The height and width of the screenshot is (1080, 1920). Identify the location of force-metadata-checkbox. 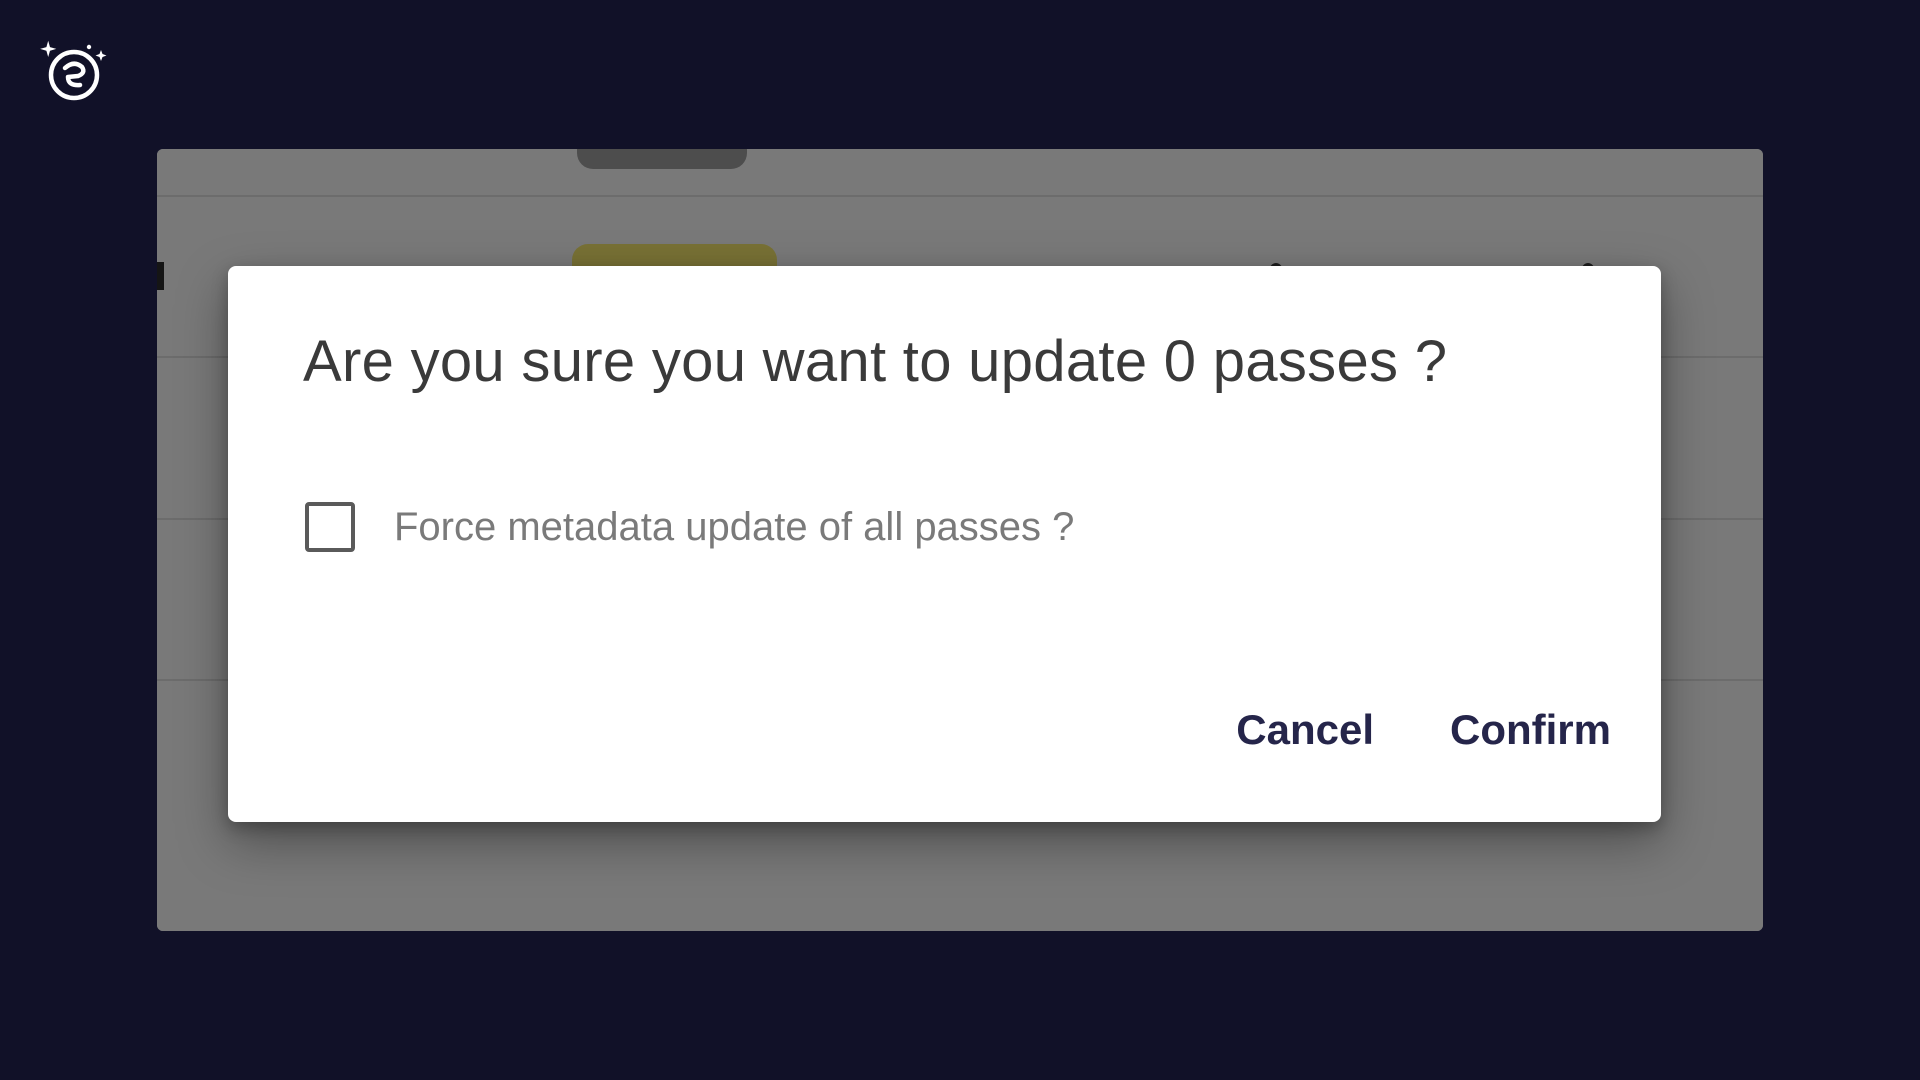
(330, 527).